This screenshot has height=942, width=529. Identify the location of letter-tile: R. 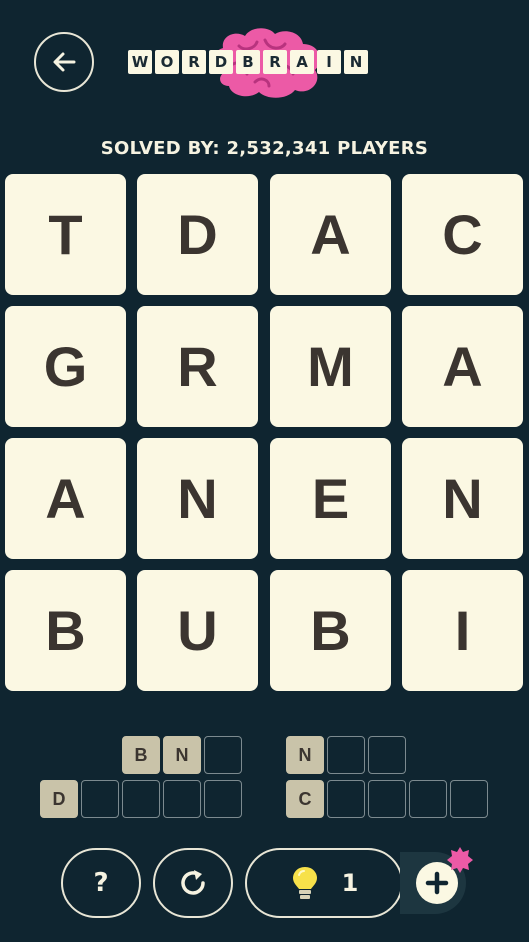
(197, 366).